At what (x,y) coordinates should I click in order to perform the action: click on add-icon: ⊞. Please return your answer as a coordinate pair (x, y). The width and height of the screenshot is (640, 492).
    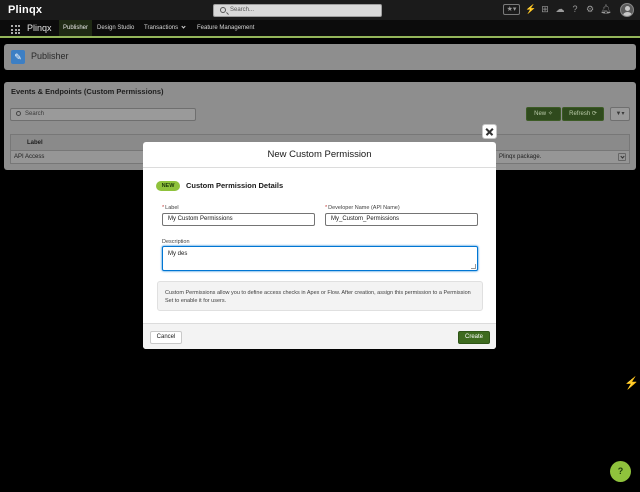
    Looking at the image, I should click on (545, 9).